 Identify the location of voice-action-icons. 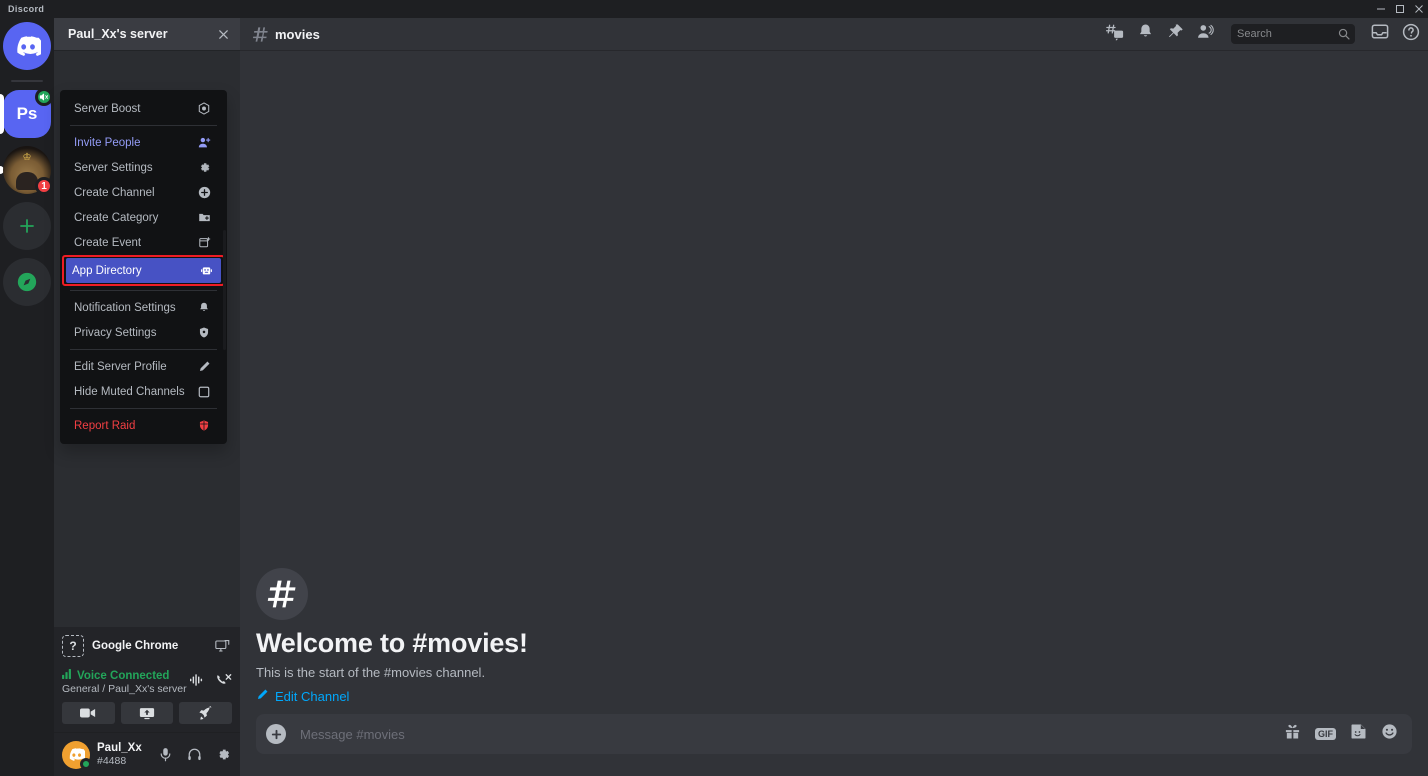
(211, 681).